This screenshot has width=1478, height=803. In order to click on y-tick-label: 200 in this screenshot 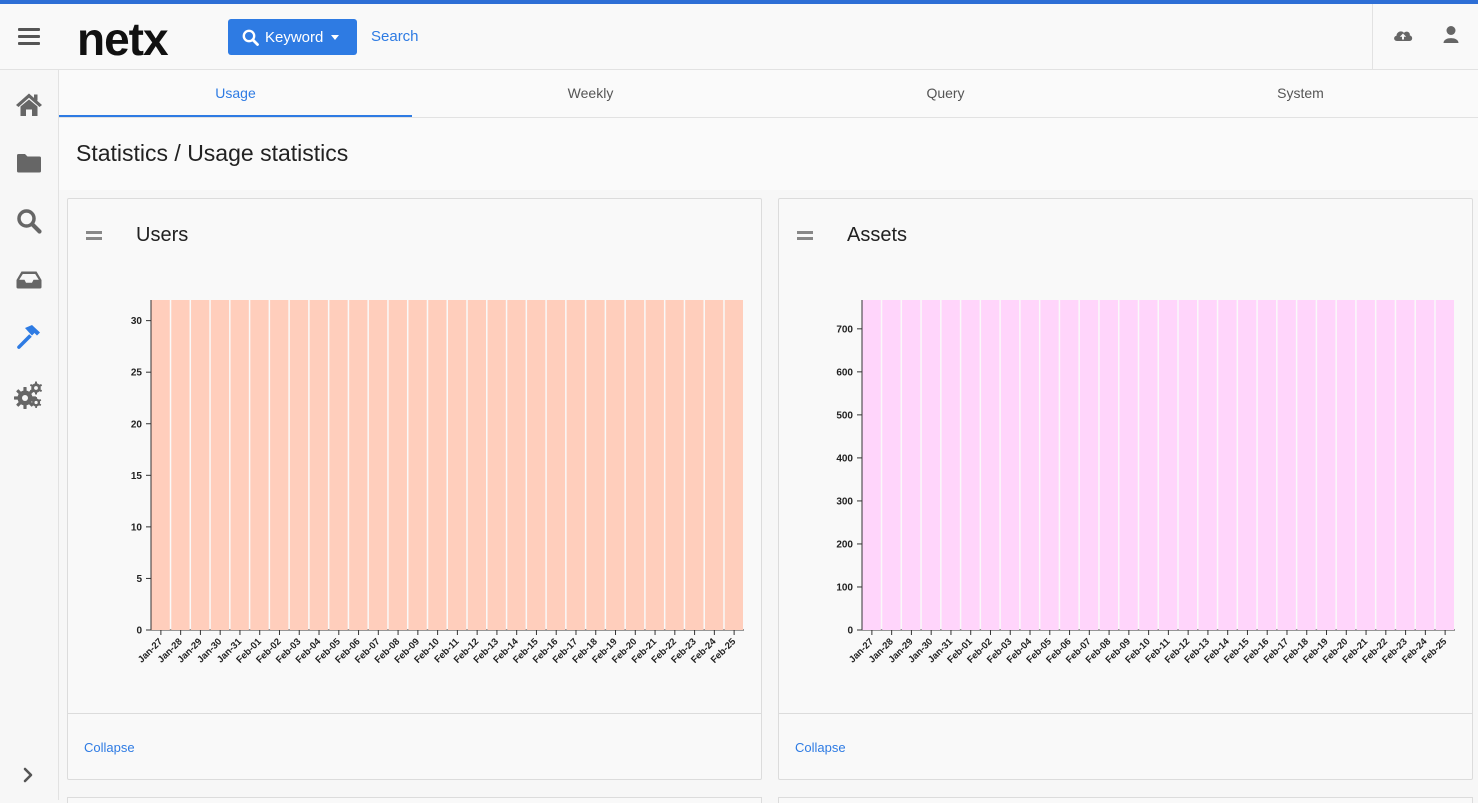, I will do `click(844, 544)`.